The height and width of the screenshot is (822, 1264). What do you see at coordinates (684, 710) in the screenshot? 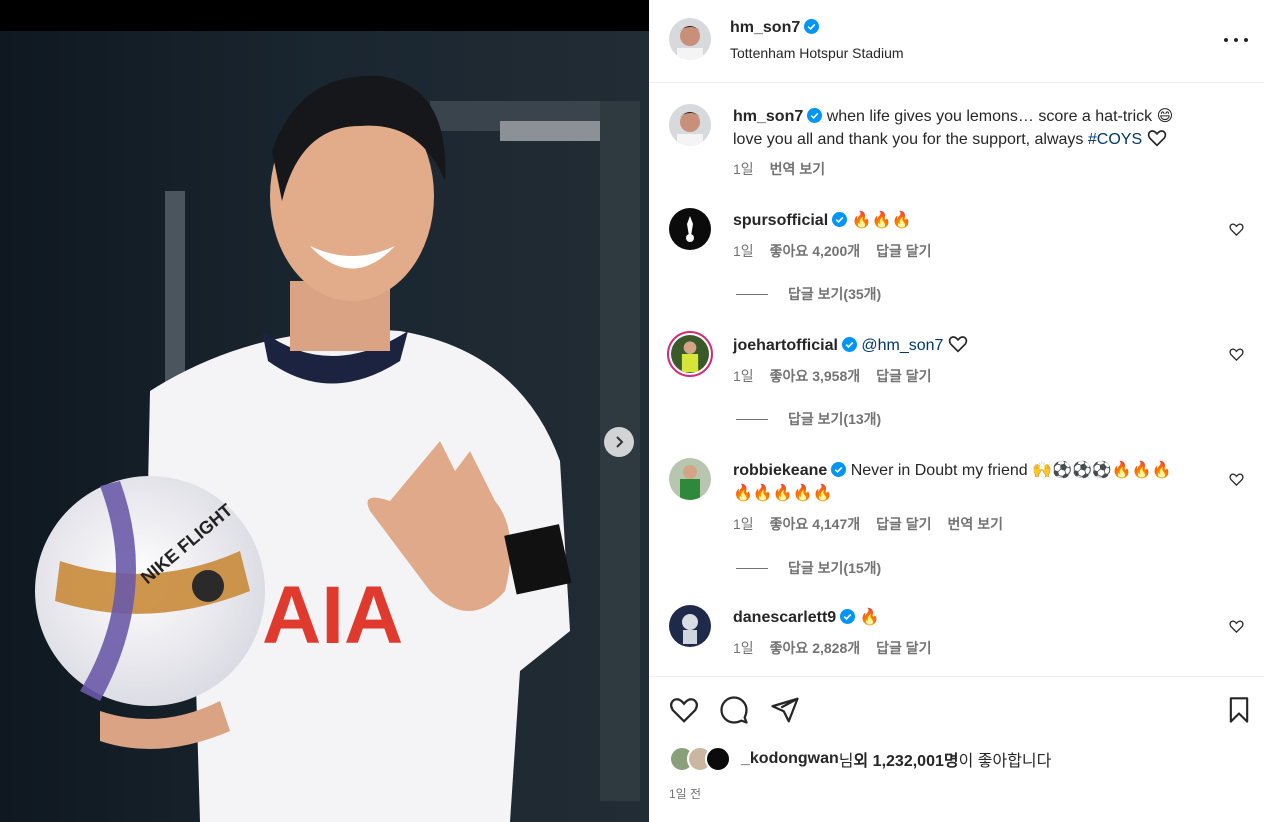
I see `heart-icon` at bounding box center [684, 710].